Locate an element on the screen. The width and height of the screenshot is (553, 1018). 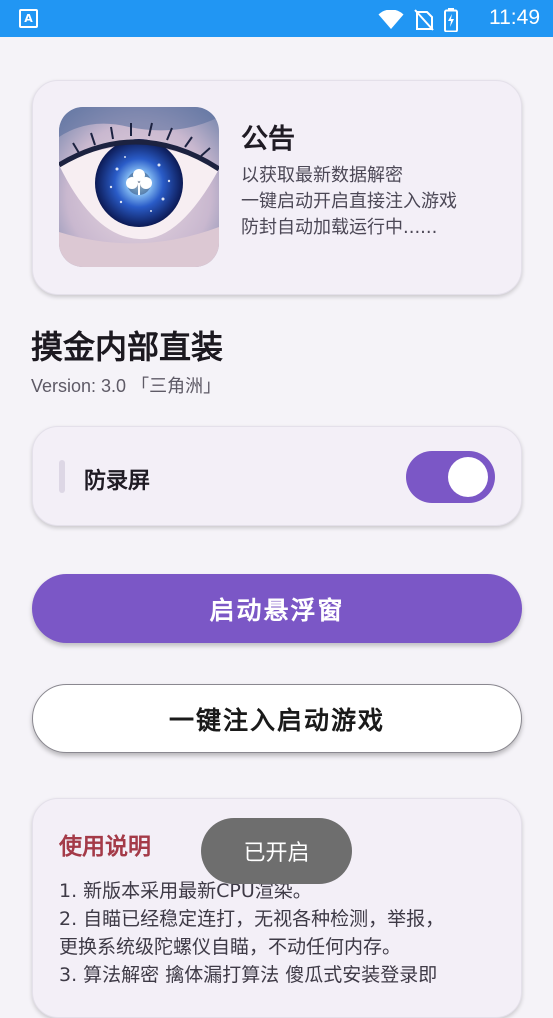
notice-line: 一键启动开启直接注入游戏 is located at coordinates (349, 201).